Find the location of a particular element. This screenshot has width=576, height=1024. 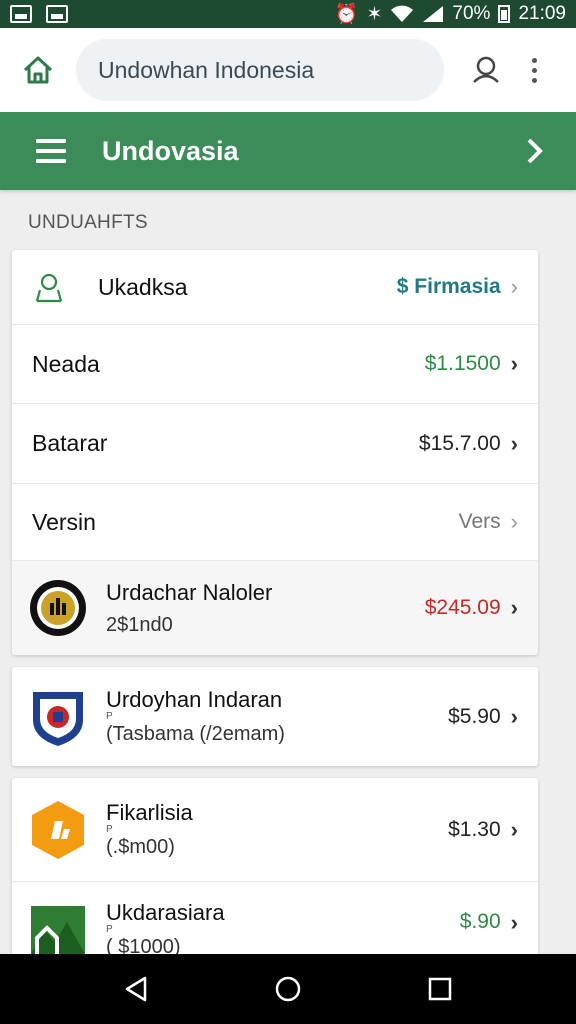

row-value: Vers is located at coordinates (479, 521).